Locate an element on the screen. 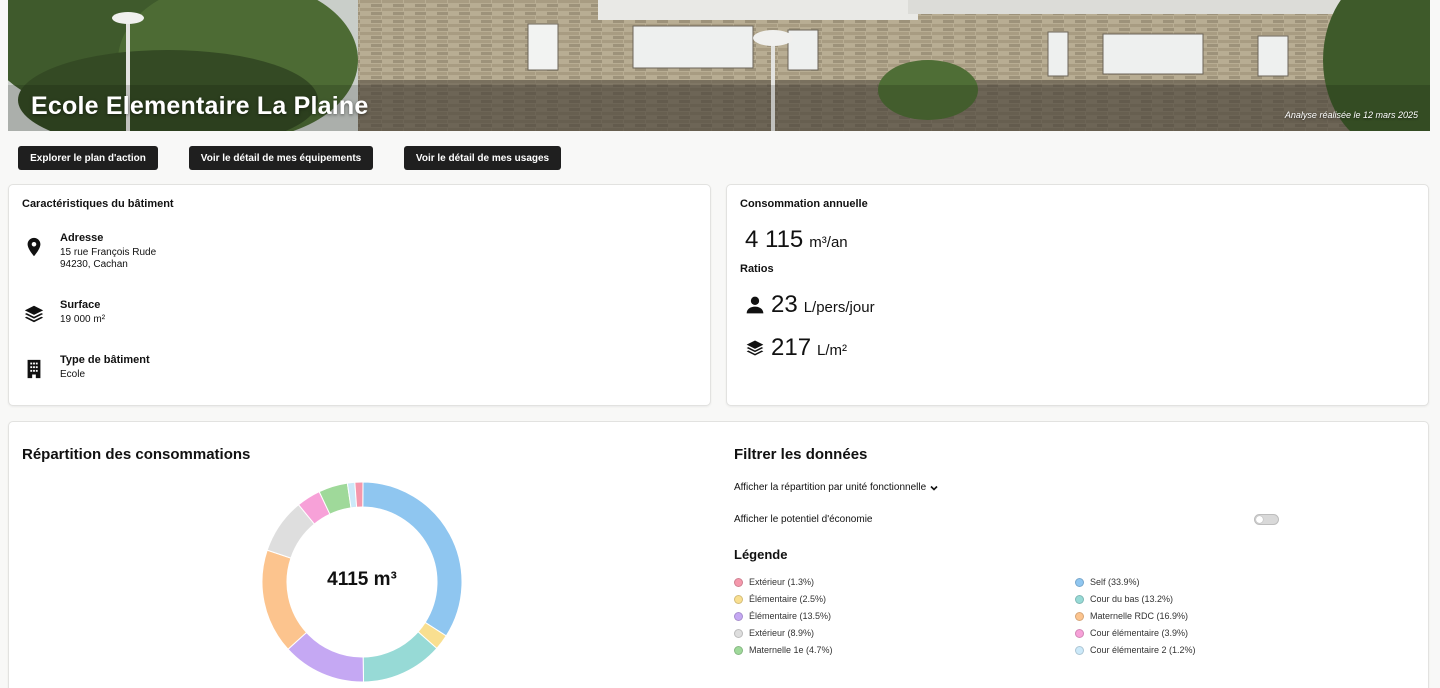 This screenshot has height=688, width=1440. building-type-value: Ecole is located at coordinates (73, 374).